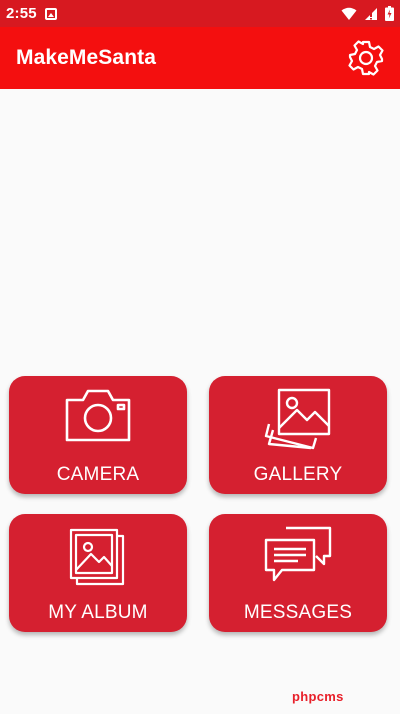 This screenshot has height=714, width=400. What do you see at coordinates (98, 474) in the screenshot?
I see `camera-label: CAMERA` at bounding box center [98, 474].